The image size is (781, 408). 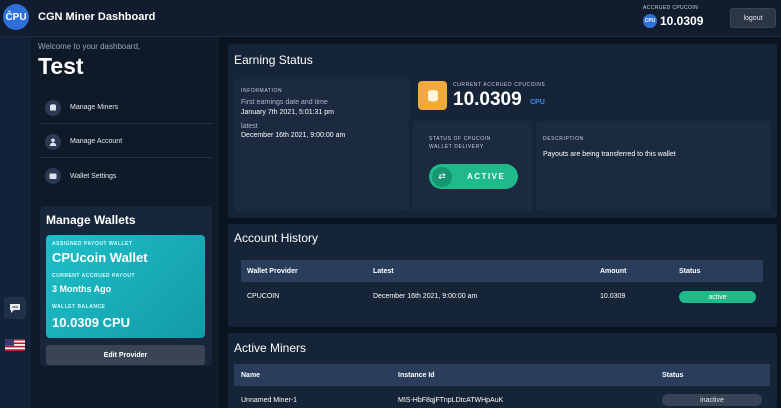 I want to click on wallet-icon, so click(x=53, y=176).